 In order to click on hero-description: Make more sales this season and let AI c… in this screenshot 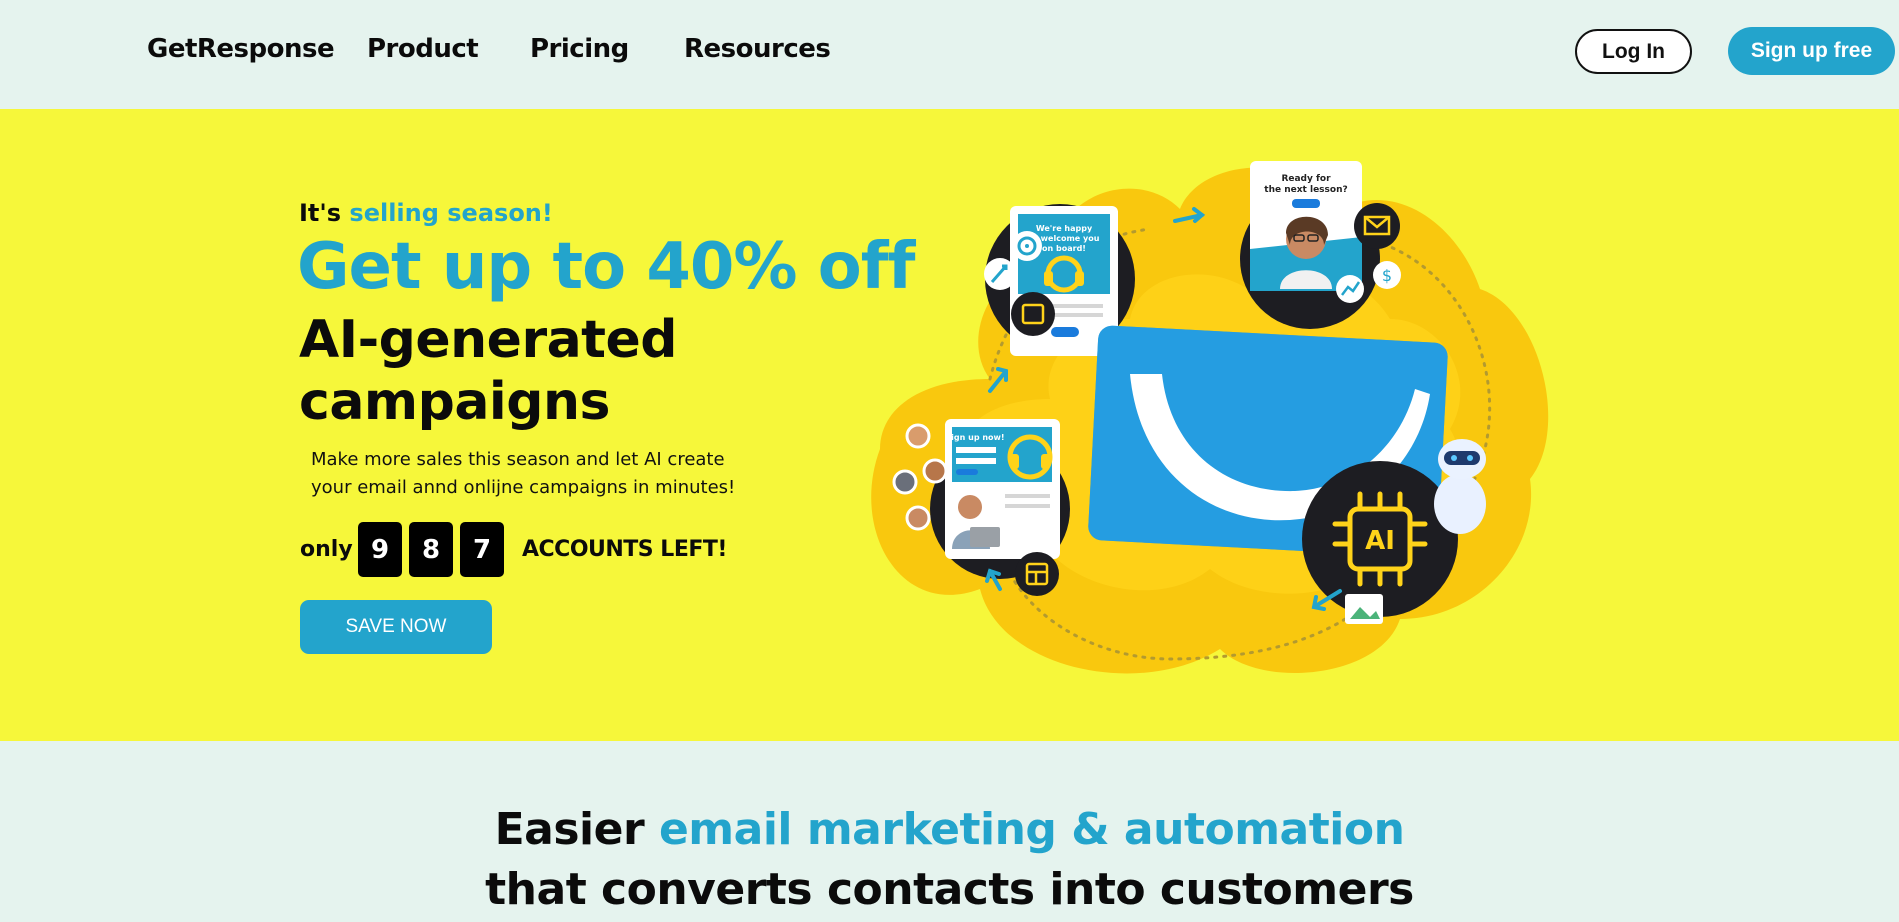, I will do `click(523, 473)`.